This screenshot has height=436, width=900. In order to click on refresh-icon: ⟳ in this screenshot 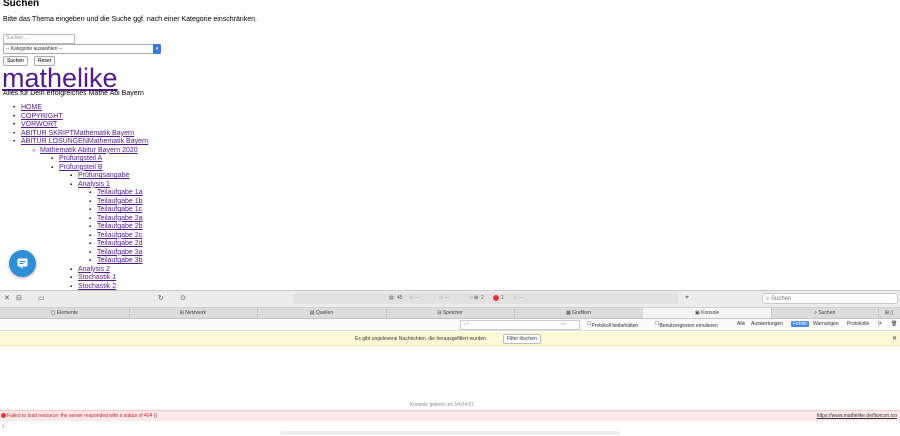, I will do `click(880, 324)`.